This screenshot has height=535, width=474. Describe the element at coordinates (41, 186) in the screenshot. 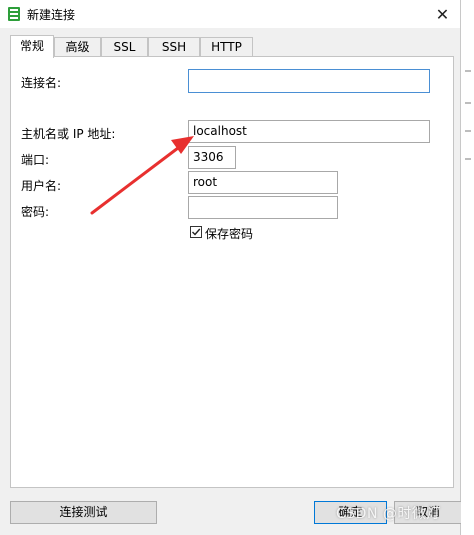

I see `username-label: 用户名:` at that location.